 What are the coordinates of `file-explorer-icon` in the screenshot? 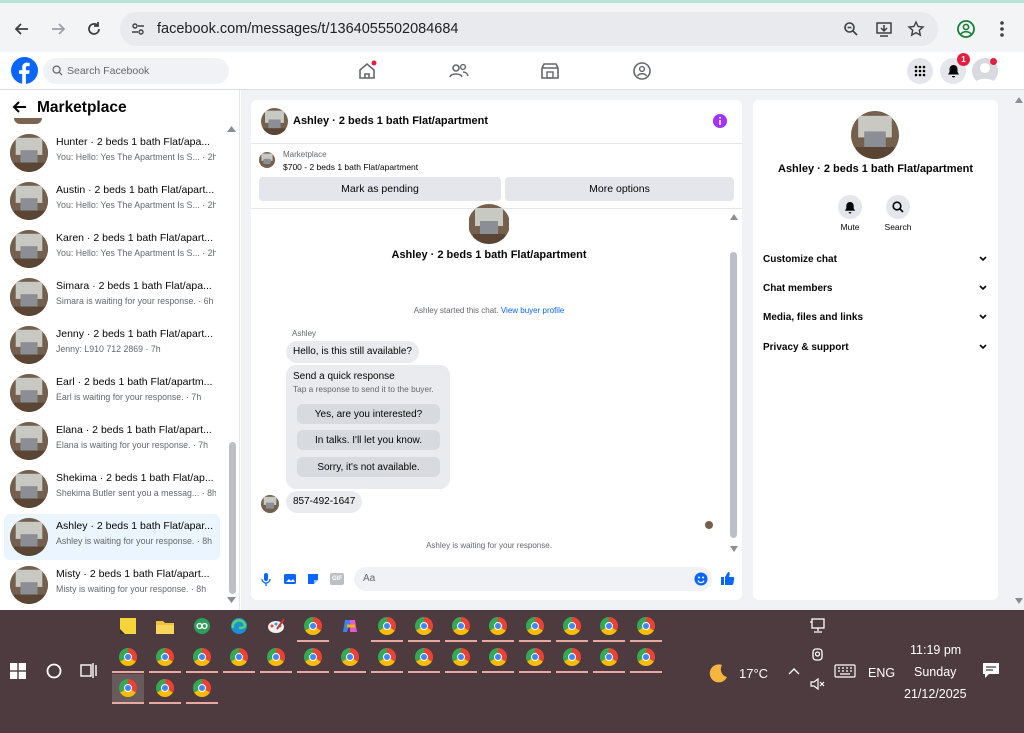 It's located at (165, 626).